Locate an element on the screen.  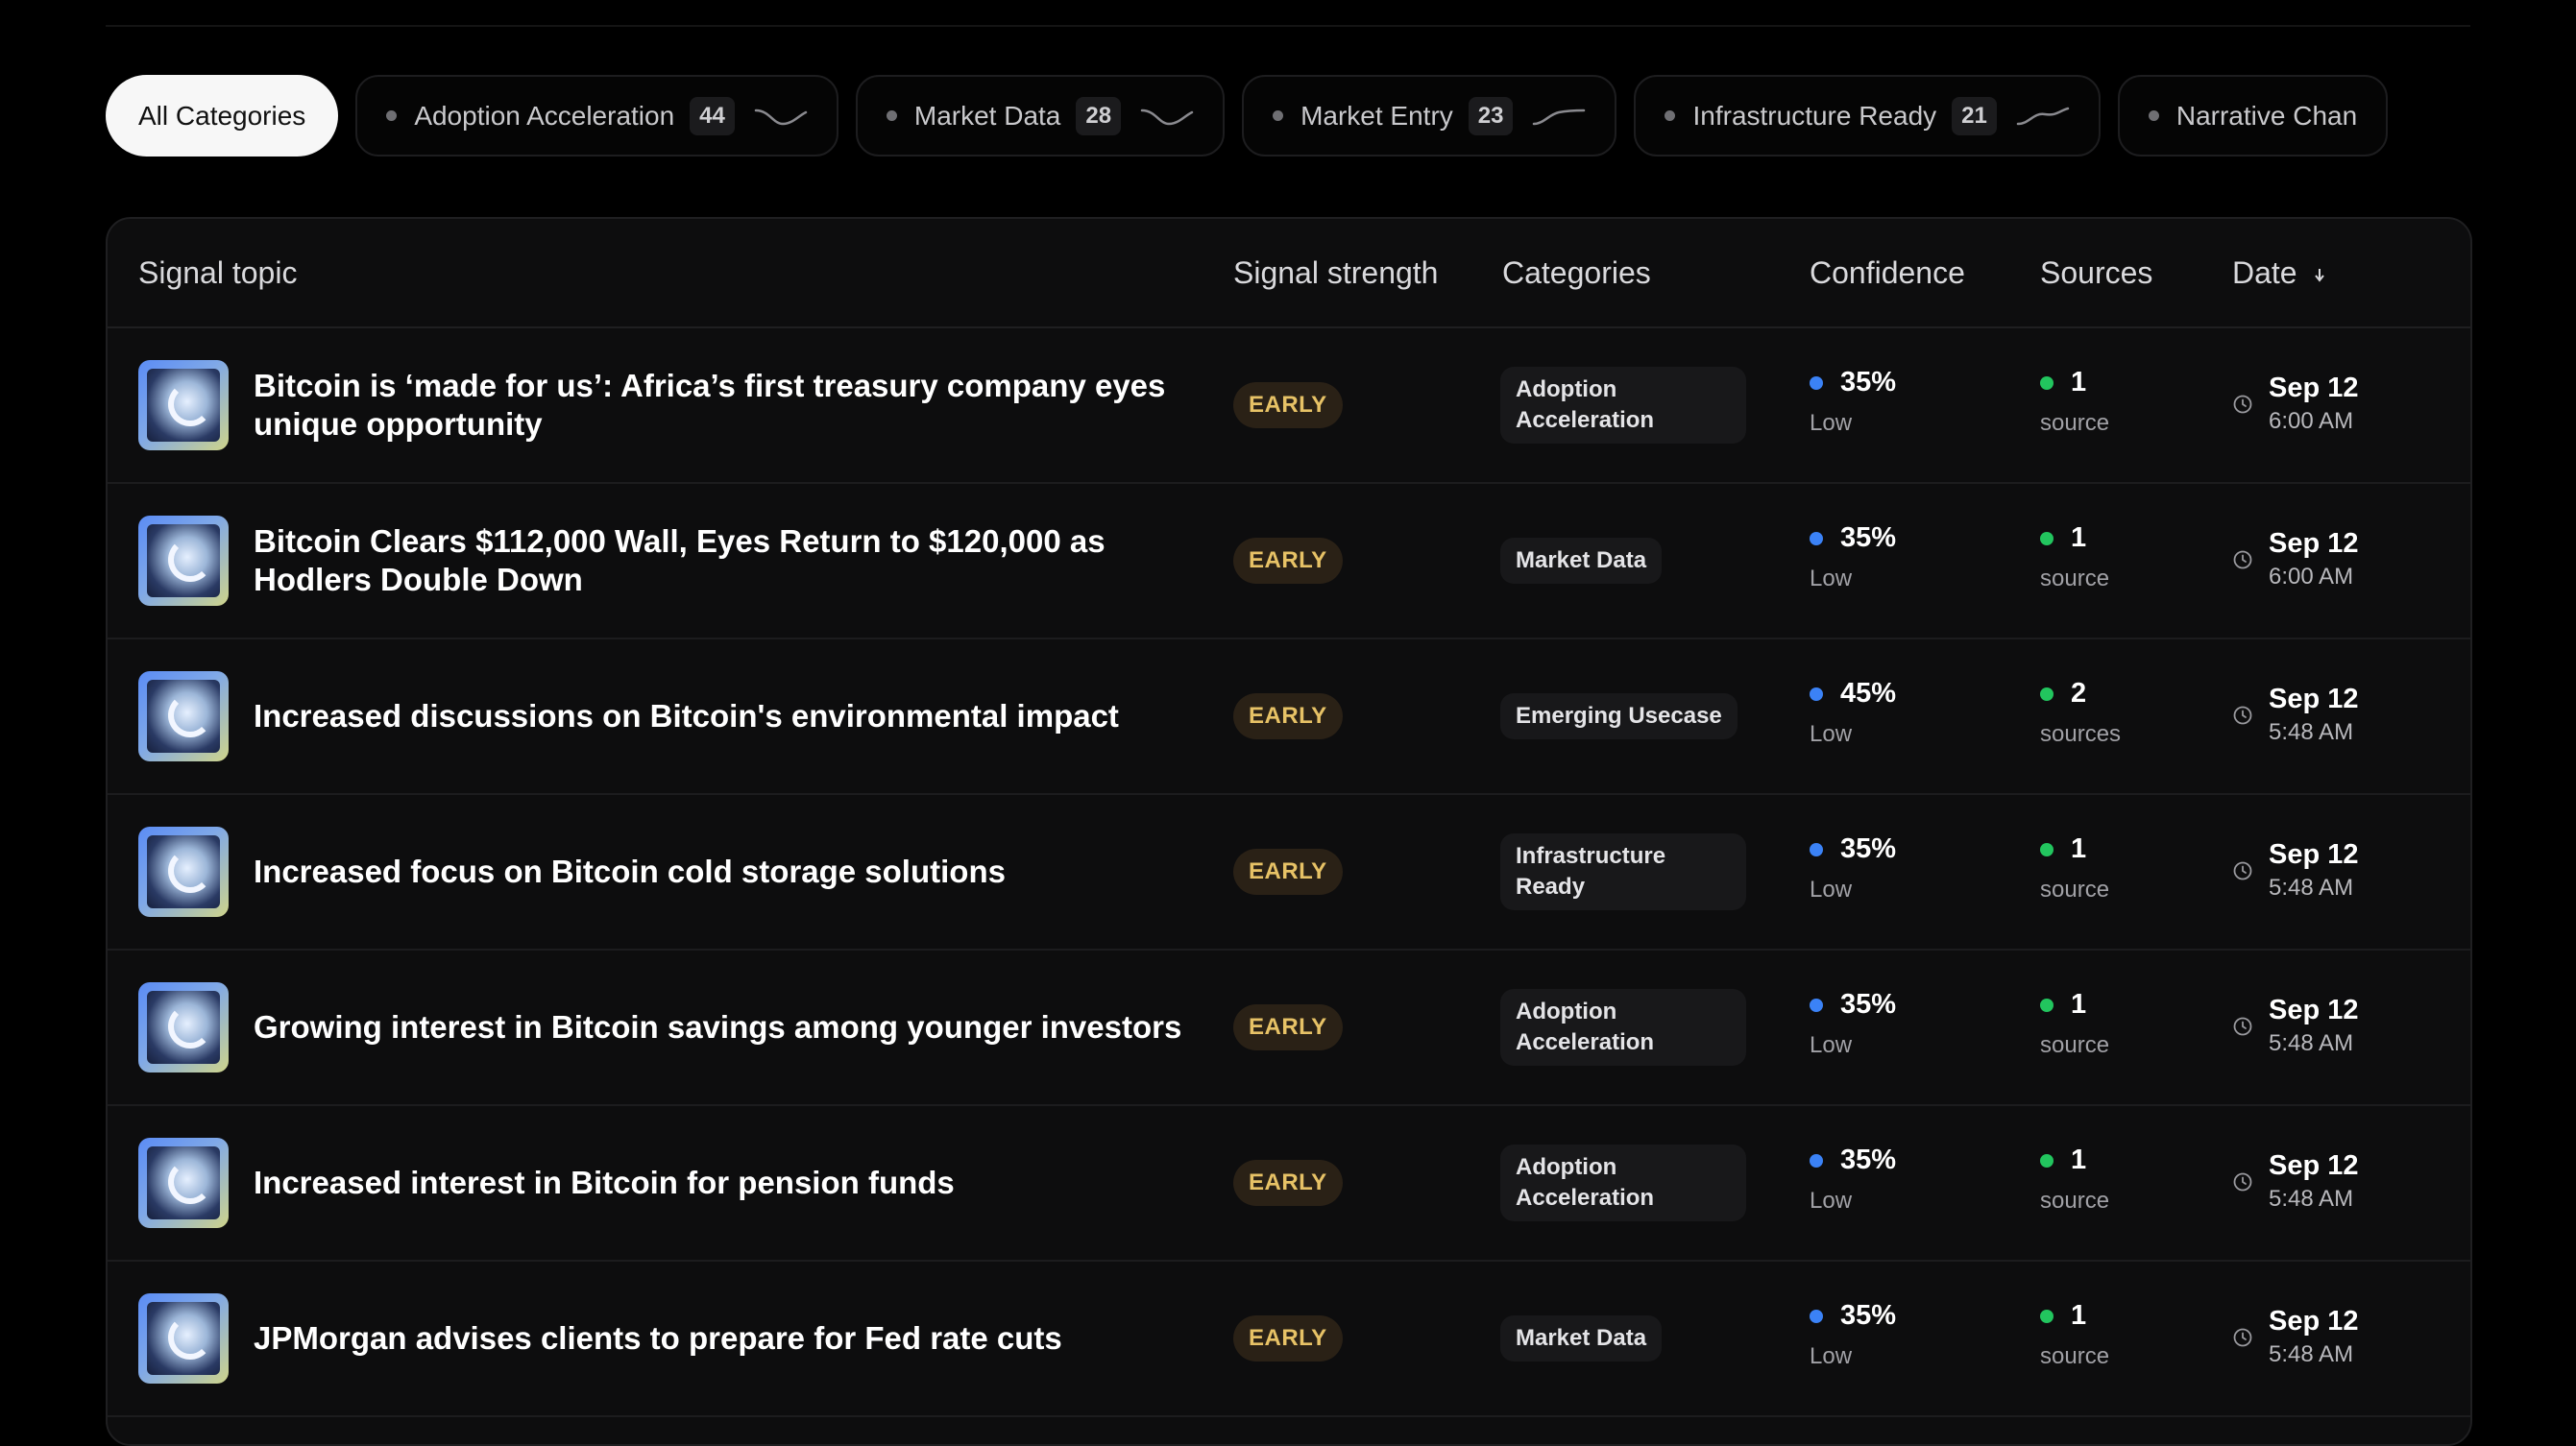
confidence-cell: 45% Low is located at coordinates (1853, 713).